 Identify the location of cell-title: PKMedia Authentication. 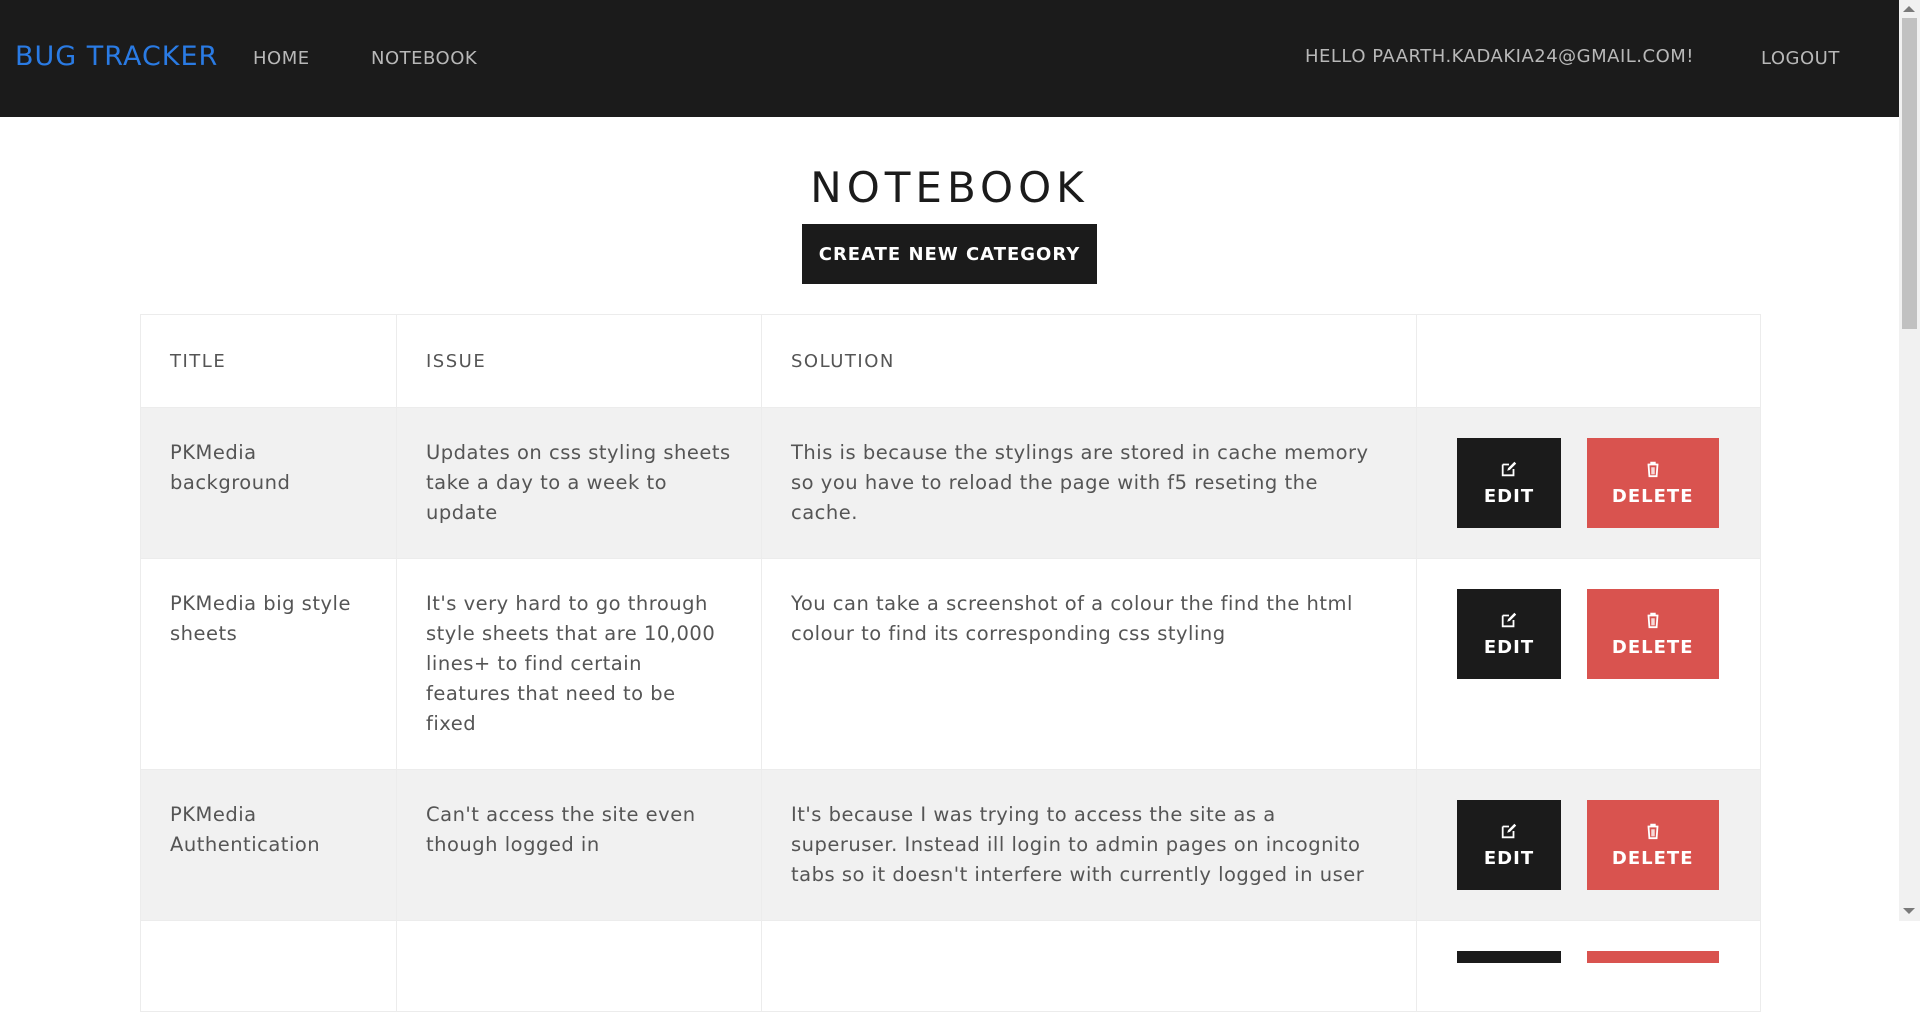
(268, 845).